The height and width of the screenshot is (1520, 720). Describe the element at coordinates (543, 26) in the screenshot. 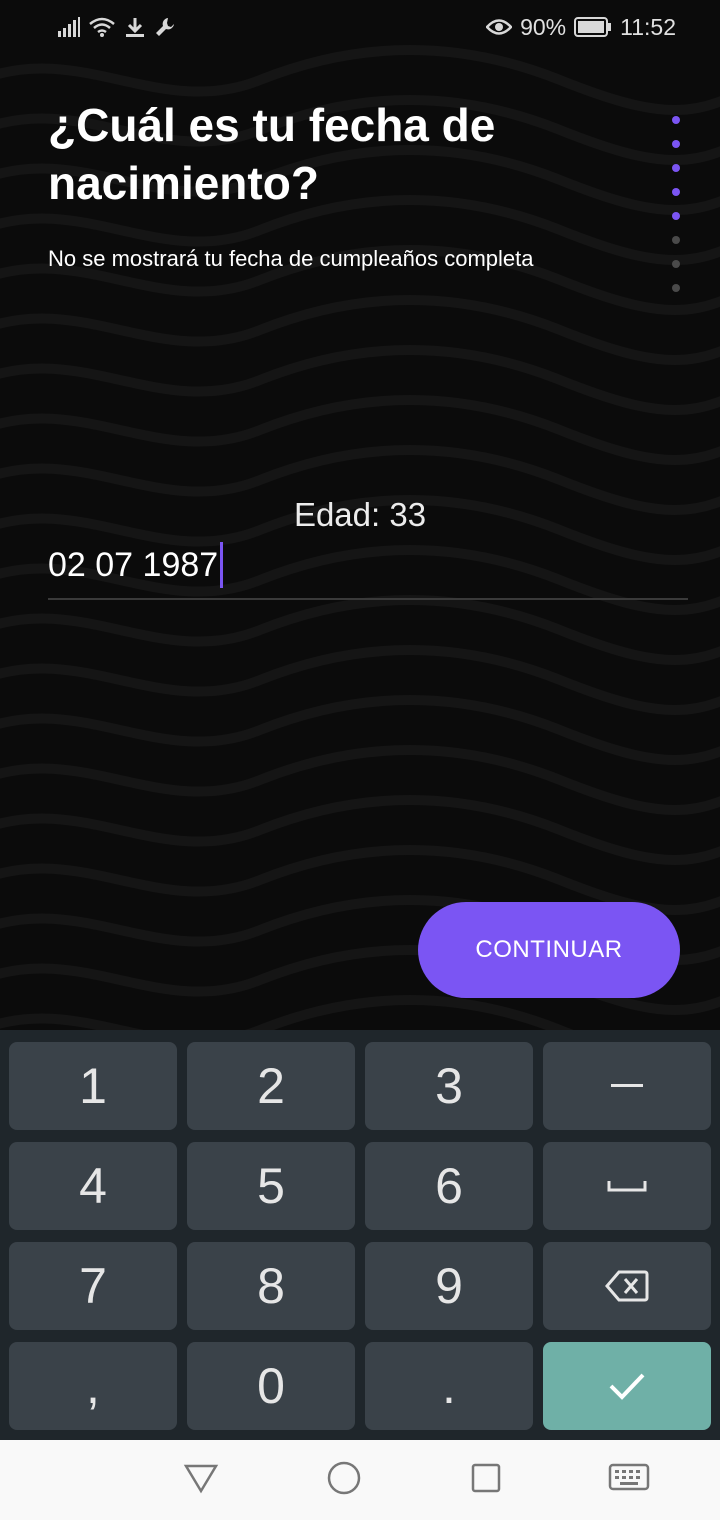

I see `battery-percent: 90%` at that location.